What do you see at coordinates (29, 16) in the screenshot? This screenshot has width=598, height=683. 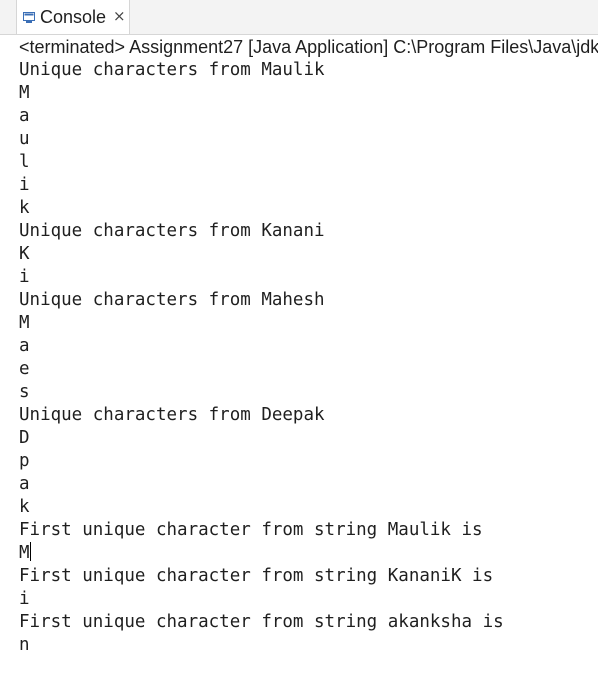 I see `console-icon` at bounding box center [29, 16].